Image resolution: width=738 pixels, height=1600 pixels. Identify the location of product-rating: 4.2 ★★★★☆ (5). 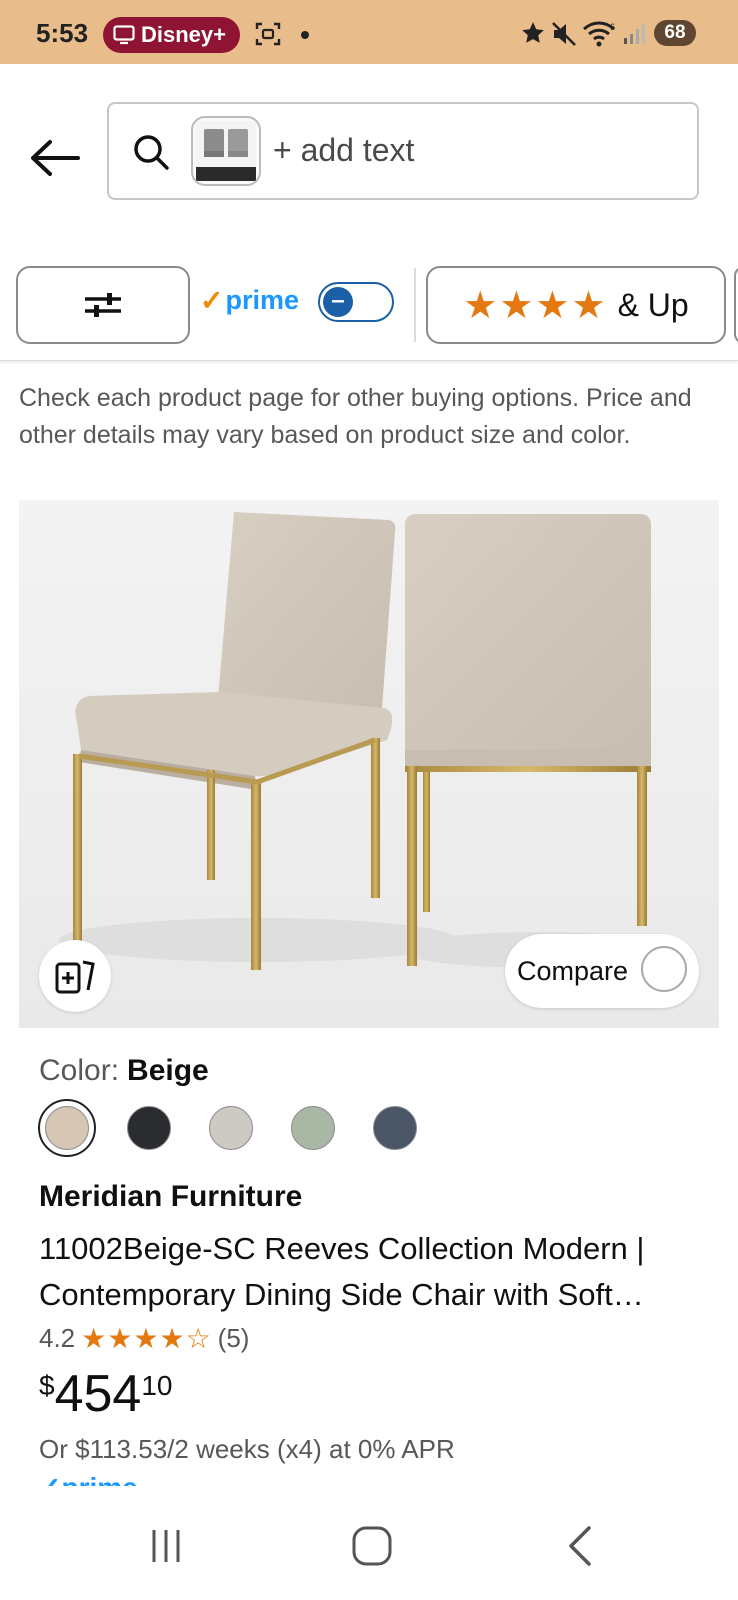
(144, 1338).